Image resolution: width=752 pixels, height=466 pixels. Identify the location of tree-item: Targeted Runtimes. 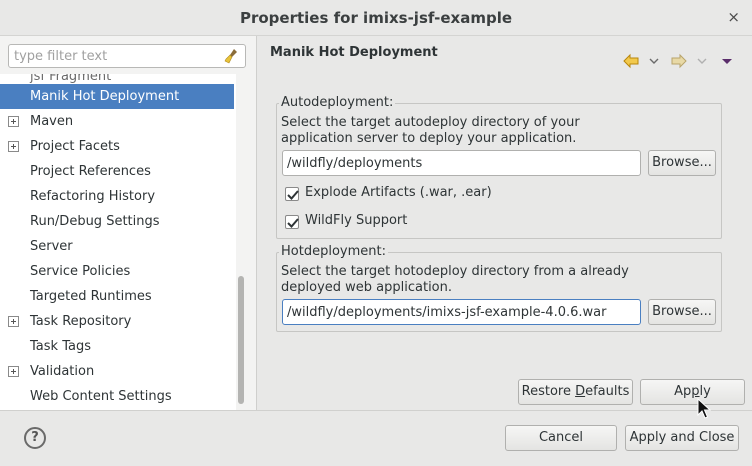
(117, 296).